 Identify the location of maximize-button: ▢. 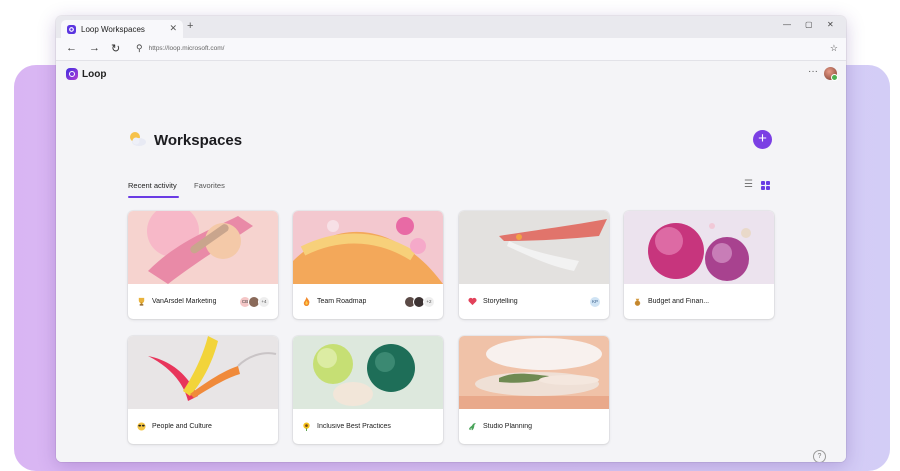
(809, 24).